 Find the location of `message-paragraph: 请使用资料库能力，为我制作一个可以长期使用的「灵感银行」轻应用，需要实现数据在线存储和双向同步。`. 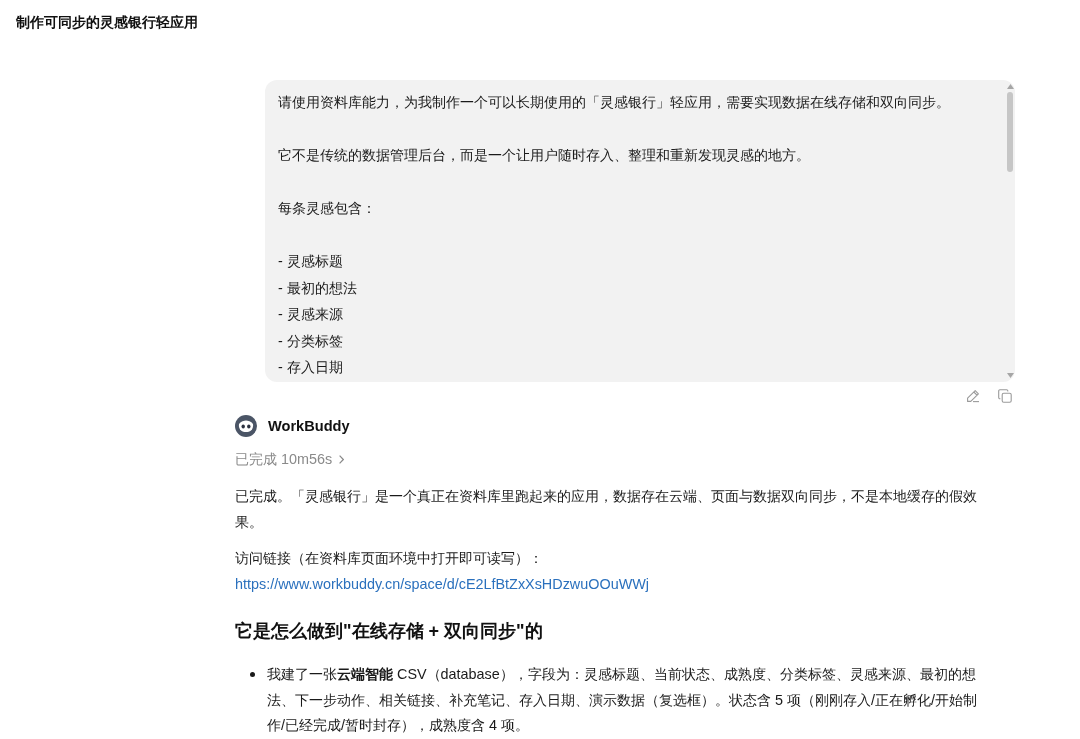

message-paragraph: 请使用资料库能力，为我制作一个可以长期使用的「灵感银行」轻应用，需要实现数据在线存储和双向同步。 is located at coordinates (614, 102).